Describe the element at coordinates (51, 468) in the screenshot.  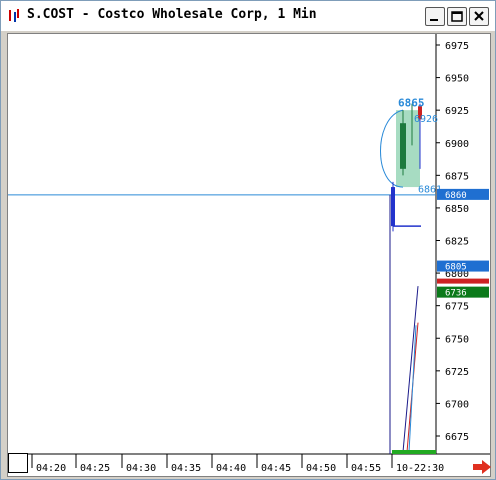
I see `x-tick-label: 04:20` at that location.